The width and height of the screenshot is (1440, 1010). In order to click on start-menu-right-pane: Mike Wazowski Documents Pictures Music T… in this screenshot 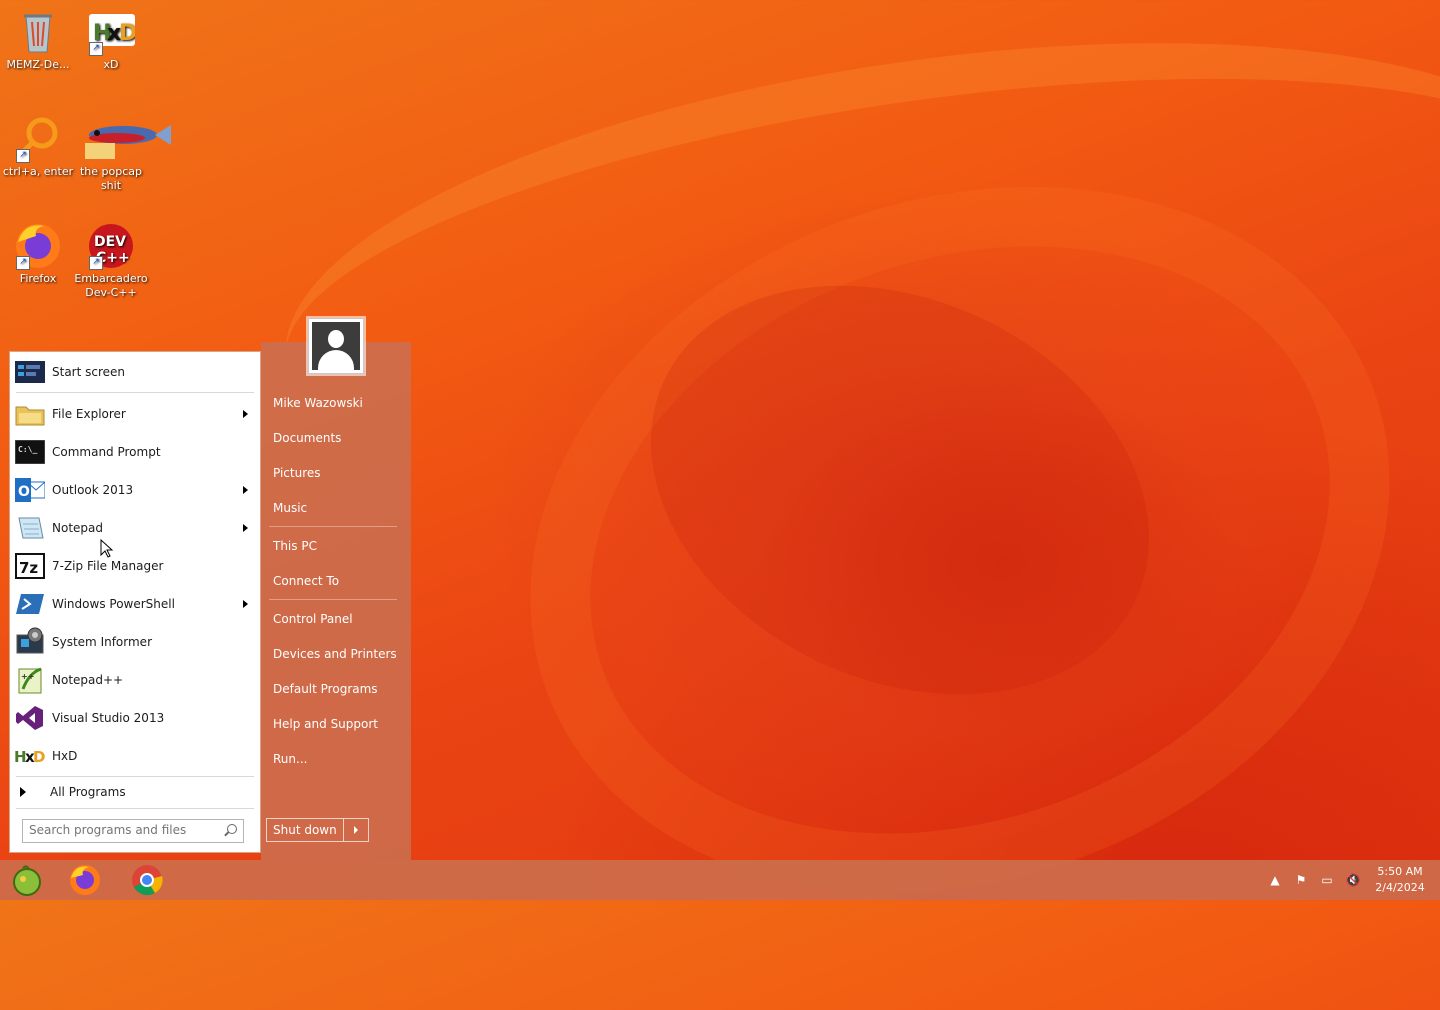, I will do `click(336, 601)`.